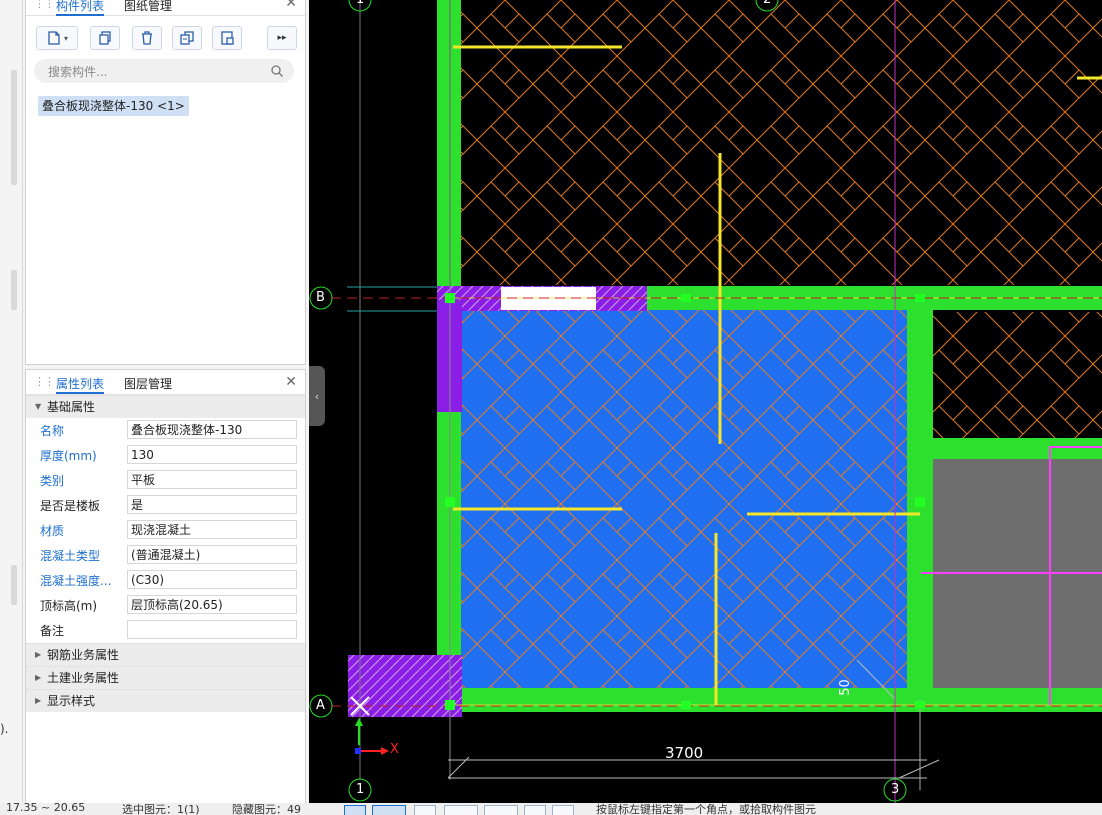  I want to click on property-row: 名称 叠合板现浇整体-130, so click(165, 430).